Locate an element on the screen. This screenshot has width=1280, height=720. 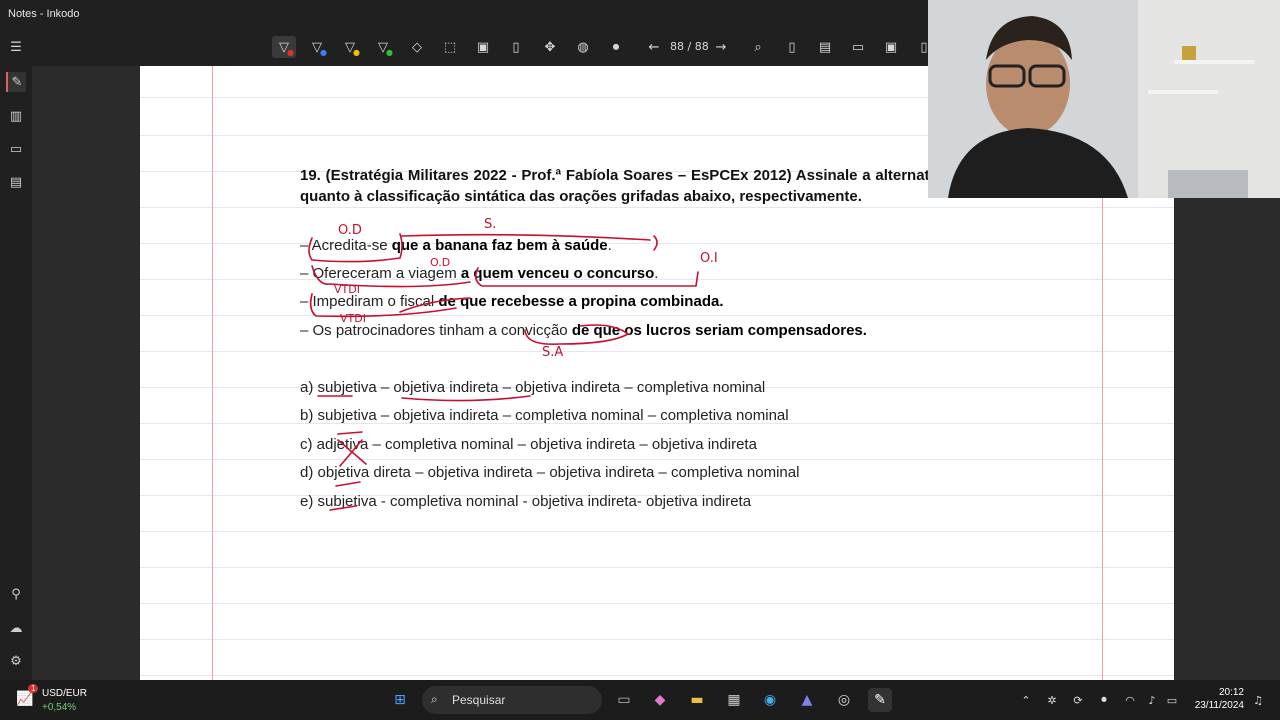
ruler-icon: ▯ is located at coordinates (516, 47).